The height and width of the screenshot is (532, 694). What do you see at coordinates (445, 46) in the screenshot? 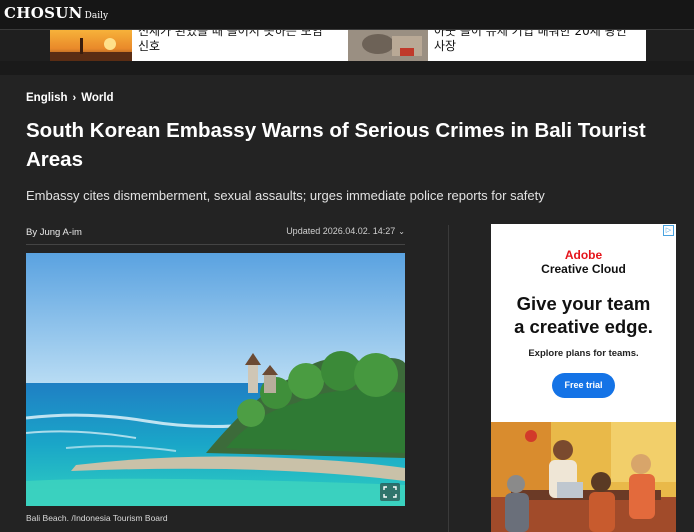
I see `promo-text-line2: 사장` at bounding box center [445, 46].